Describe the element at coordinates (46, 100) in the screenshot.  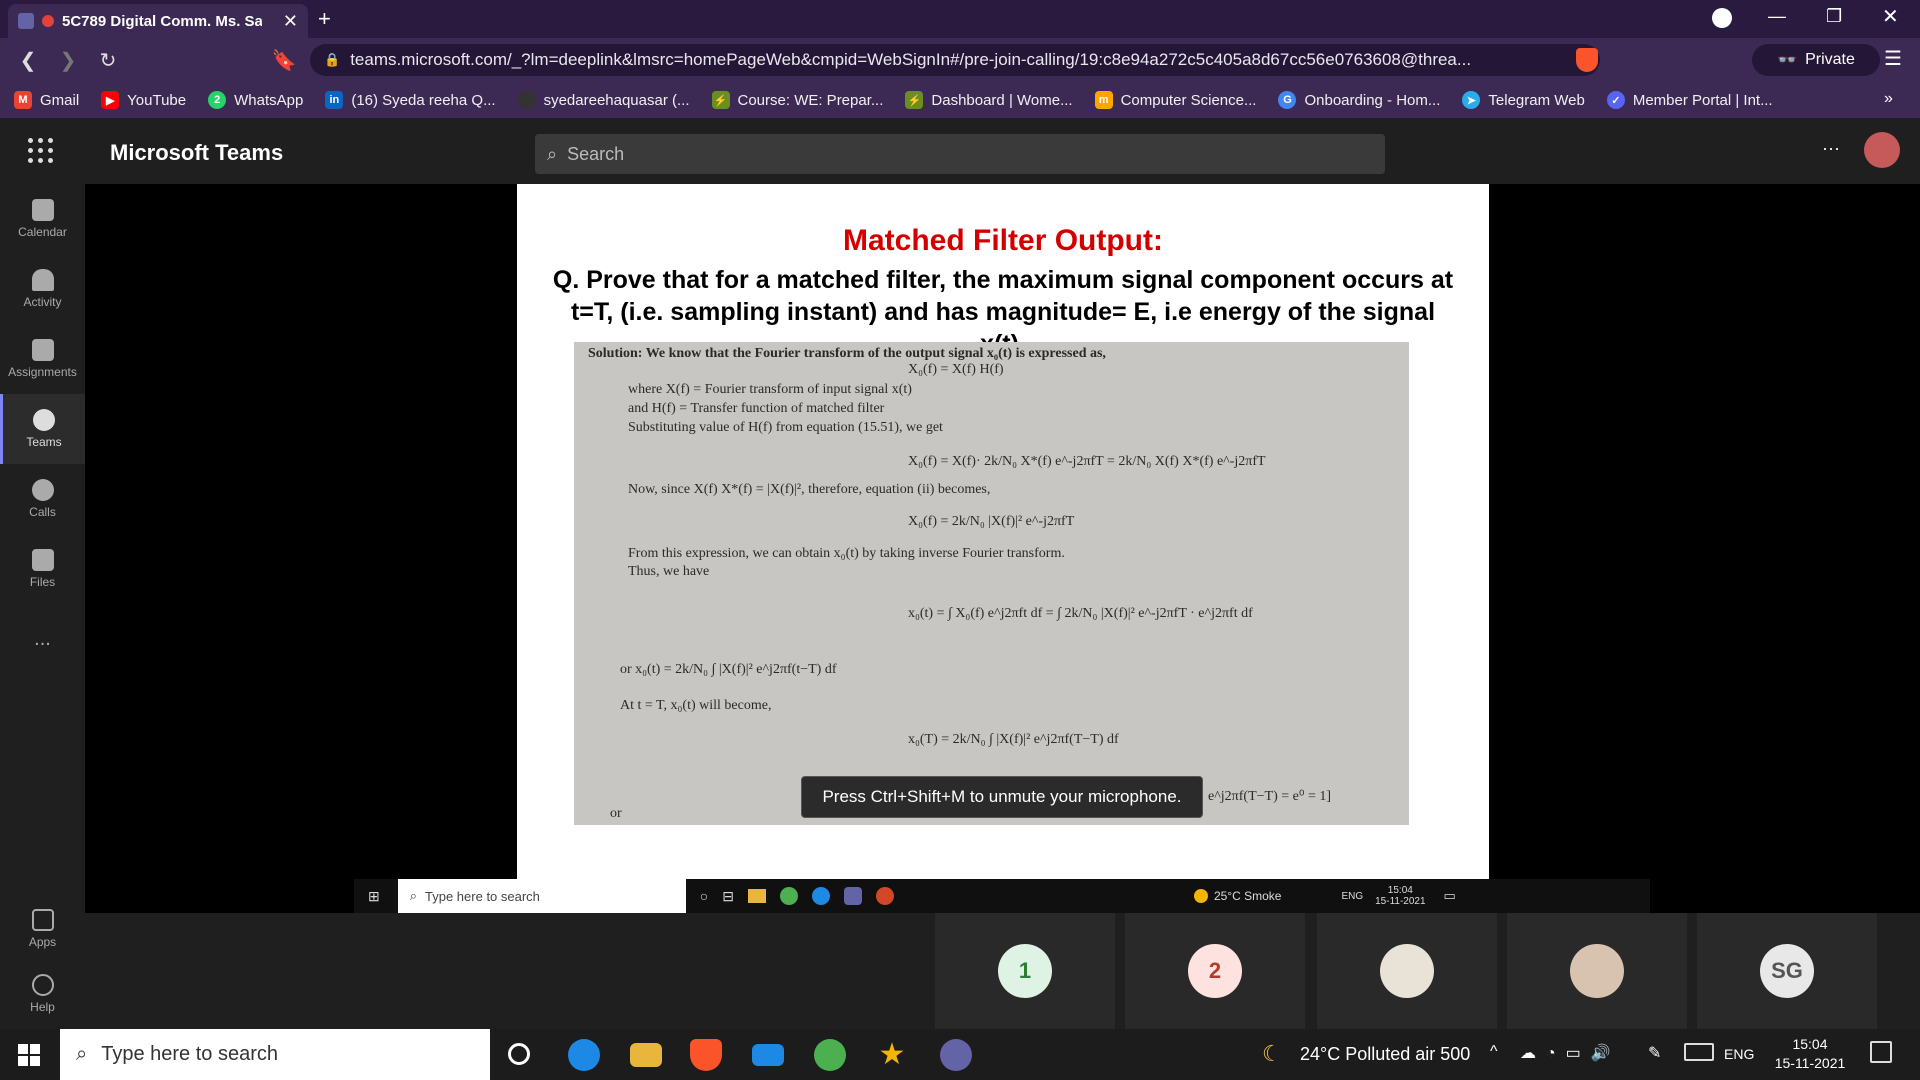
I see `bookmark-item: M Gmail` at that location.